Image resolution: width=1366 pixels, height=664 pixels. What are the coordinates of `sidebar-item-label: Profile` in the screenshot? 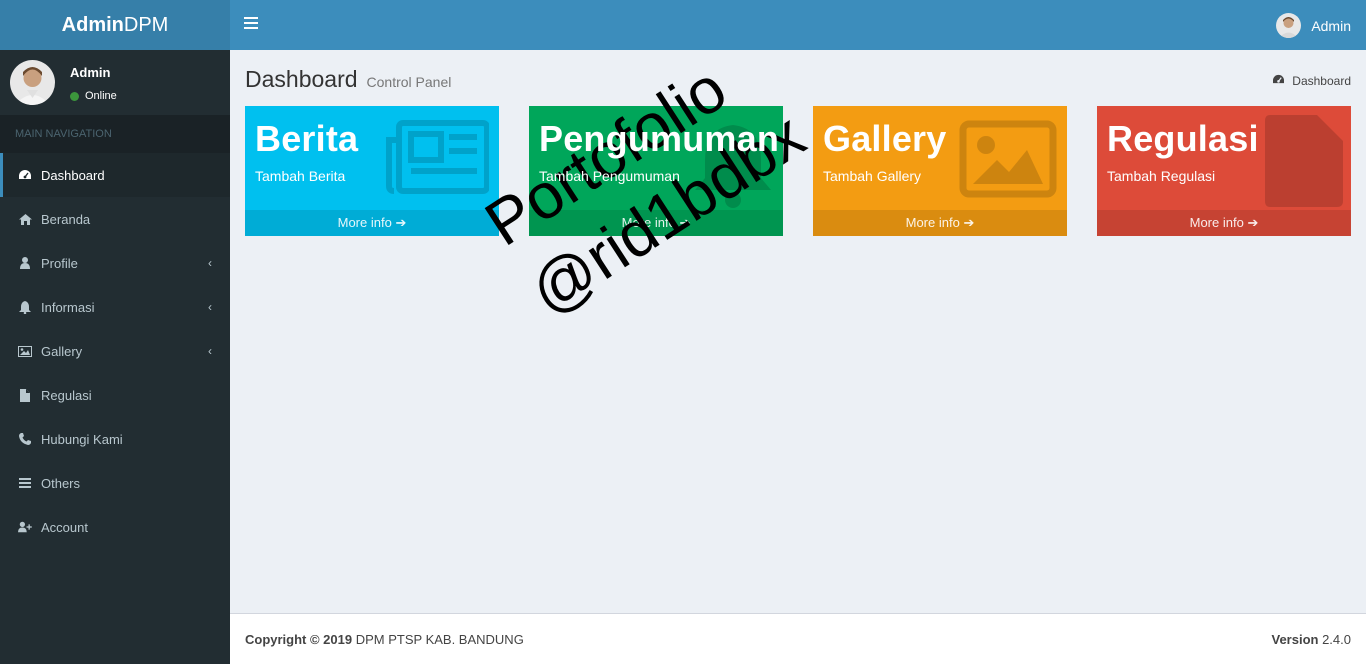 It's located at (59, 263).